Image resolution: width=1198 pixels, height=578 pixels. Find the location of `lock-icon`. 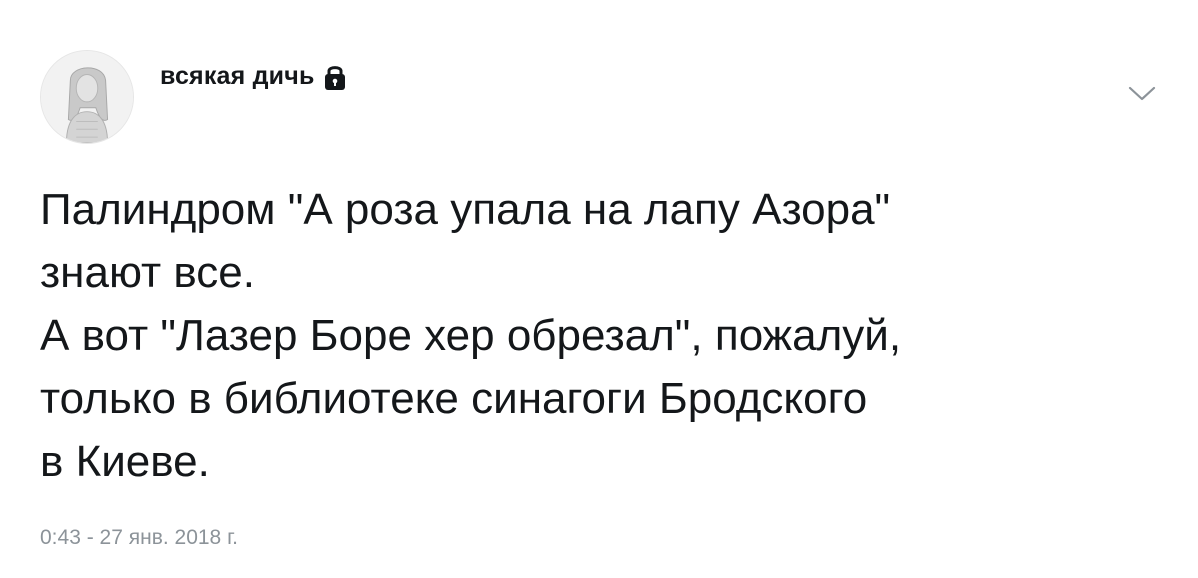

lock-icon is located at coordinates (335, 77).